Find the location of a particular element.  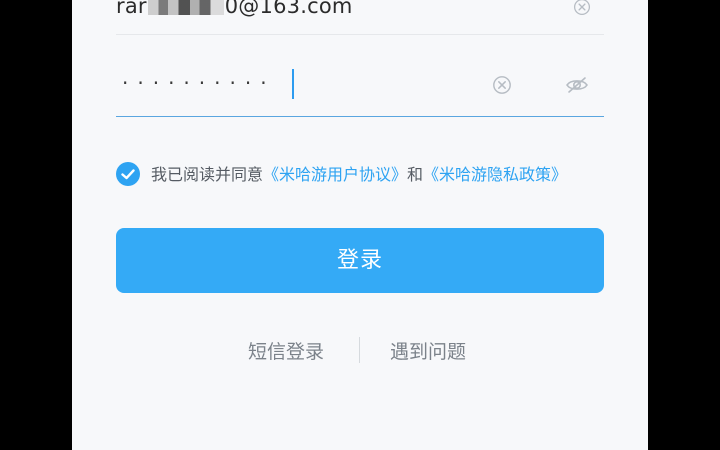

right-black-bar is located at coordinates (684, 225).